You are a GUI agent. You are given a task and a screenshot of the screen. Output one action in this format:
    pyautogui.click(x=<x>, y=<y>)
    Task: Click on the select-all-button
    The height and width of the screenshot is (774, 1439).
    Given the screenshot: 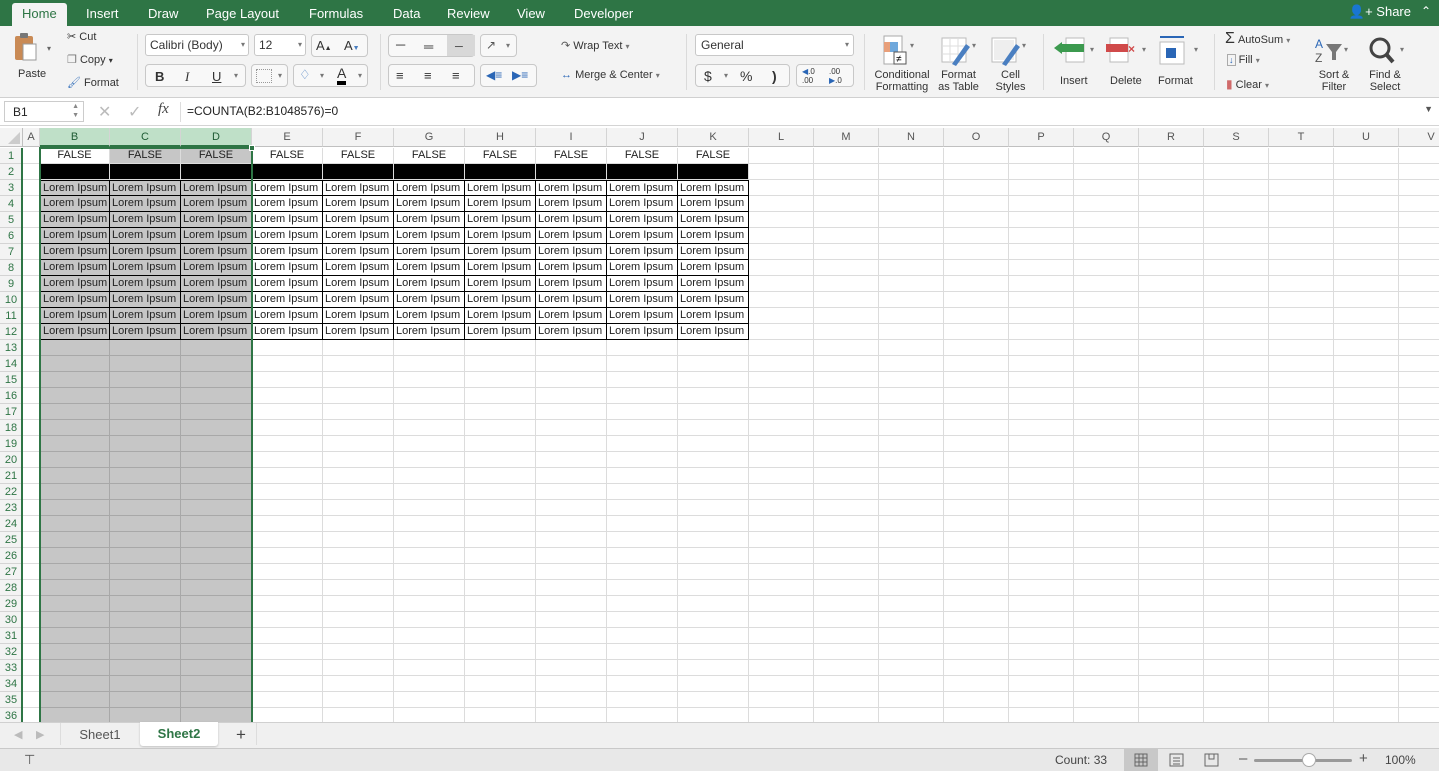 What is the action you would take?
    pyautogui.click(x=11, y=137)
    